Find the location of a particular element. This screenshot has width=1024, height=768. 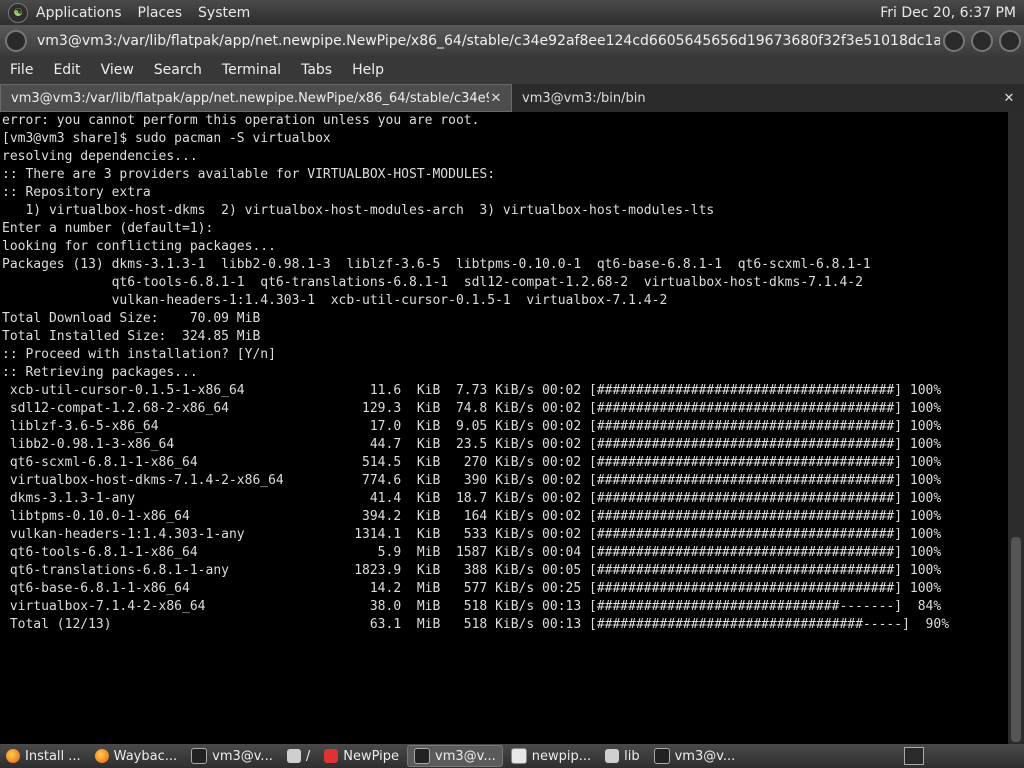

terminal-line: Total Installed Size: 324.85 MiB is located at coordinates (131, 336).